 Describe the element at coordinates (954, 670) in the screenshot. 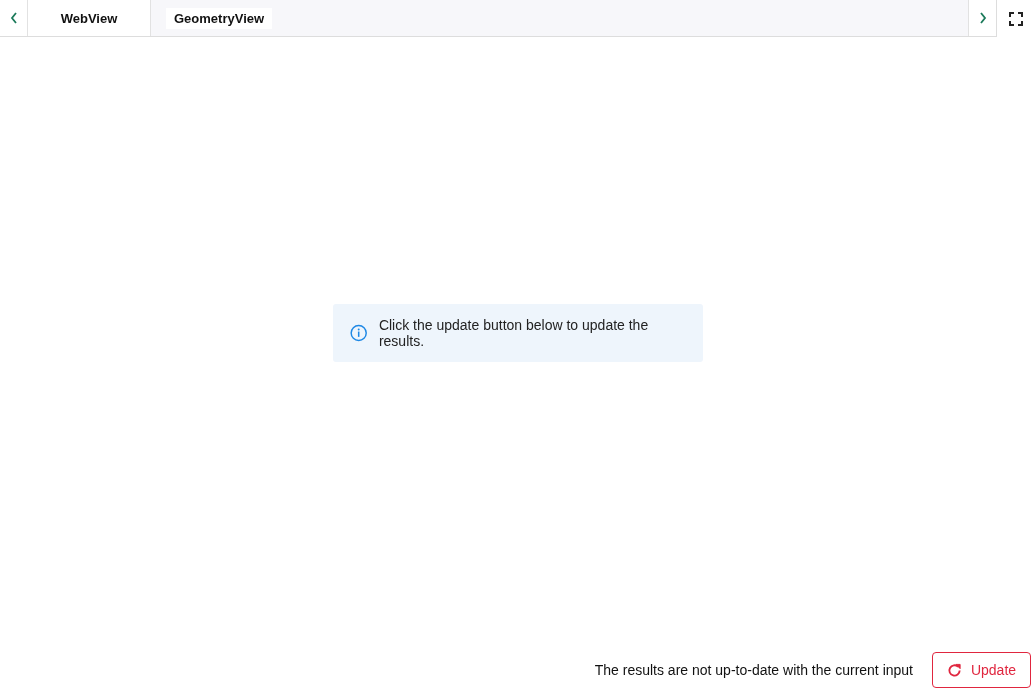

I see `refresh-icon` at that location.